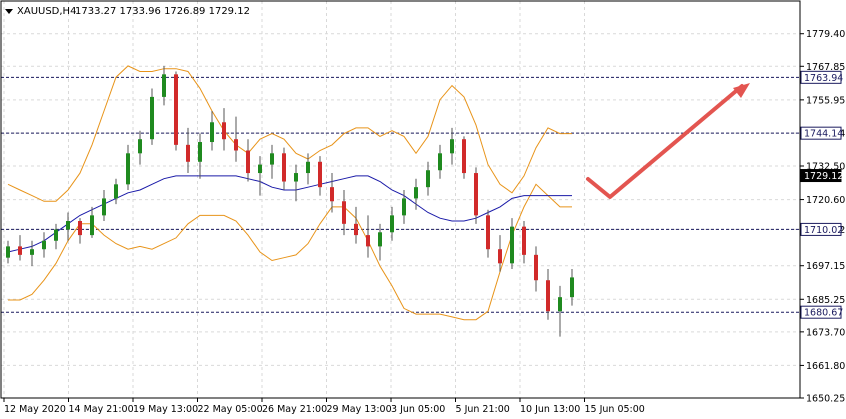 This screenshot has width=846, height=419. What do you see at coordinates (665, 141) in the screenshot?
I see `arrow-shaft` at bounding box center [665, 141].